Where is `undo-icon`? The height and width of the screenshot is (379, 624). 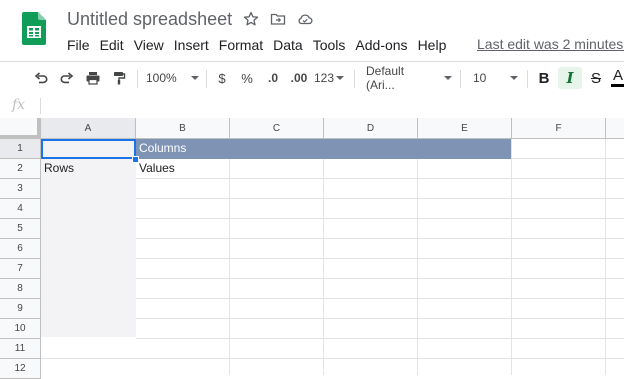
undo-icon is located at coordinates (41, 78).